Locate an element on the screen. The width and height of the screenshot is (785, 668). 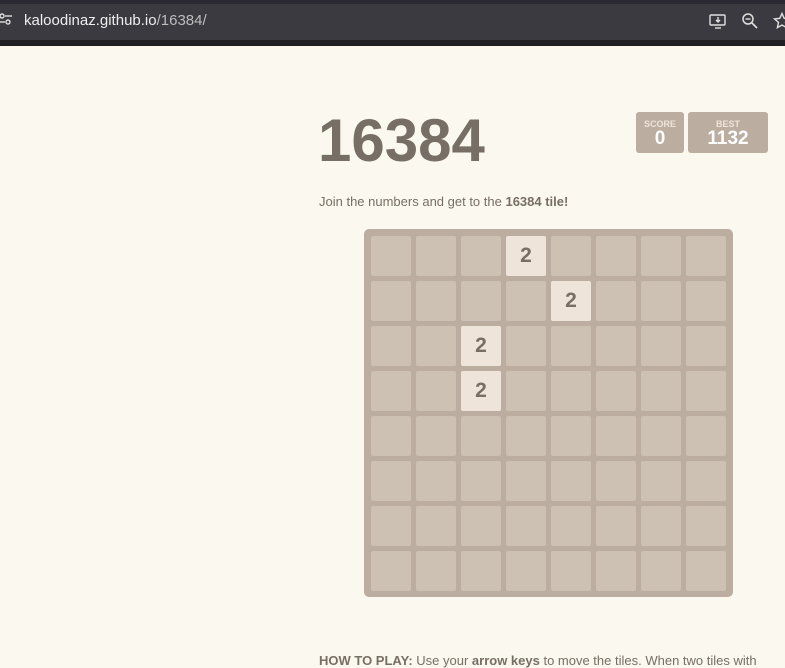
how-to-play-label: HOW TO PLAY: is located at coordinates (366, 660).